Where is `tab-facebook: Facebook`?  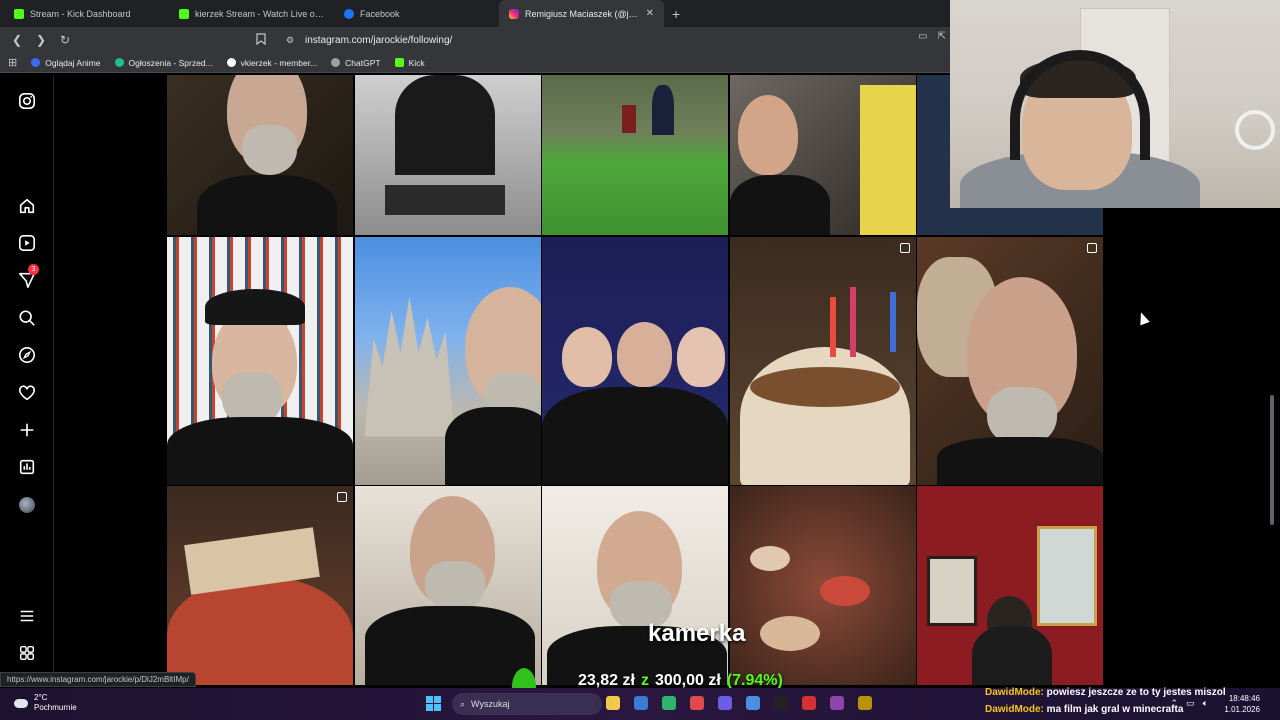
tab-facebook: Facebook is located at coordinates (416, 13).